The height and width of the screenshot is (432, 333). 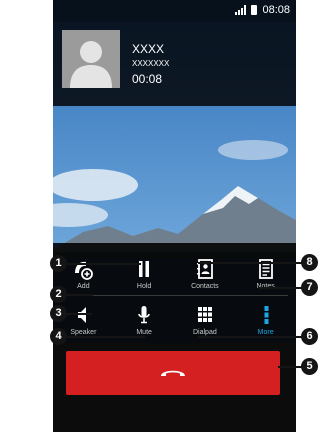 What do you see at coordinates (309, 262) in the screenshot?
I see `callout-8: 8` at bounding box center [309, 262].